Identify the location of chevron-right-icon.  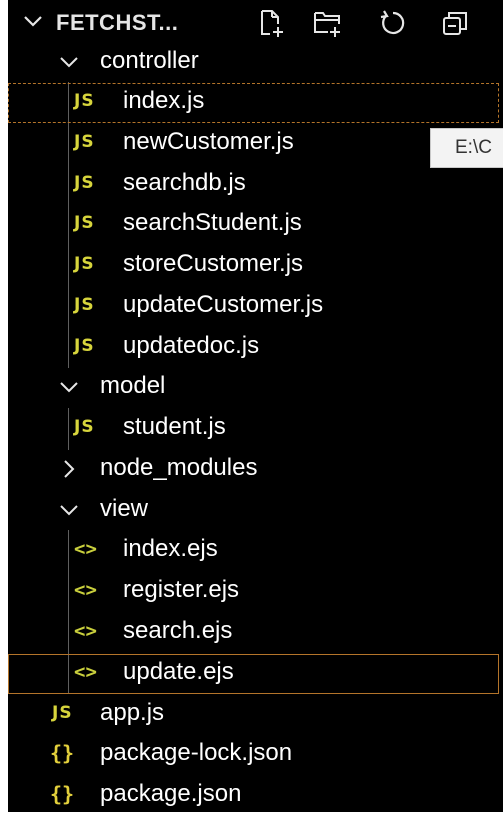
(69, 469).